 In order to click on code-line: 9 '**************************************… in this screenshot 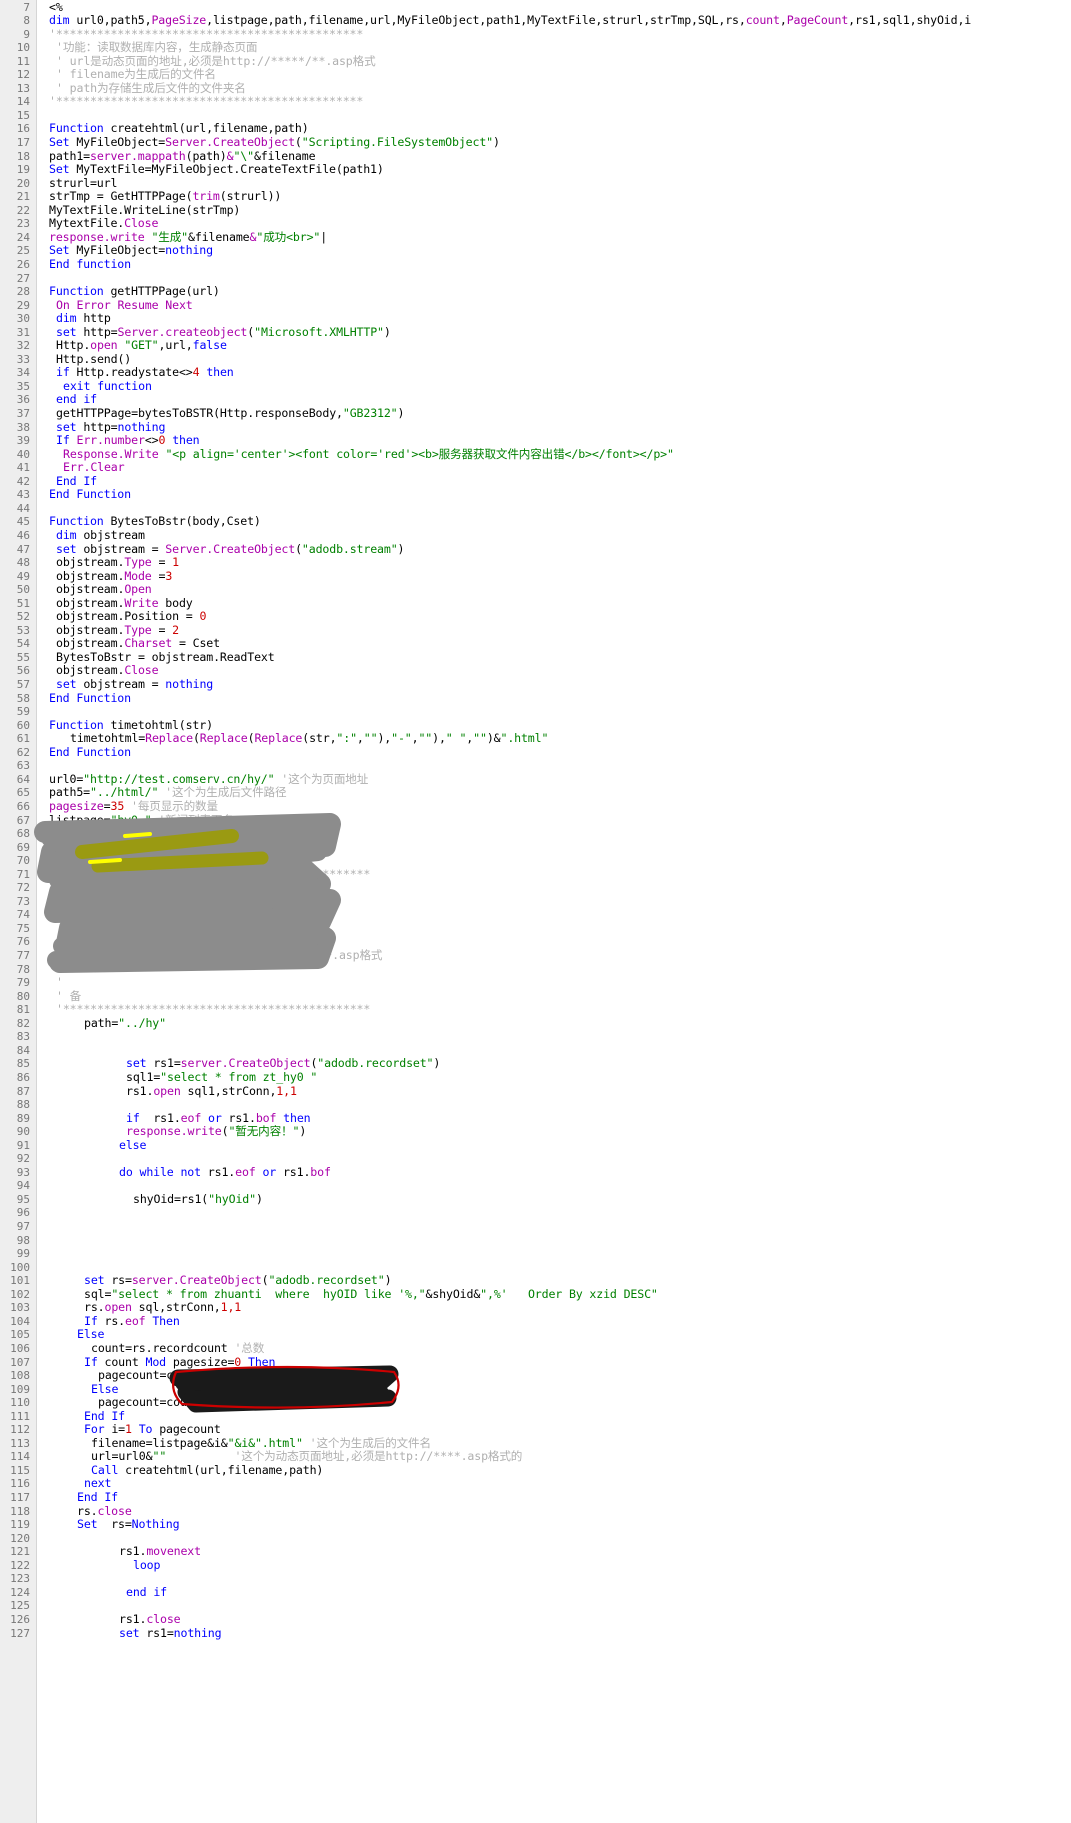, I will do `click(535, 34)`.